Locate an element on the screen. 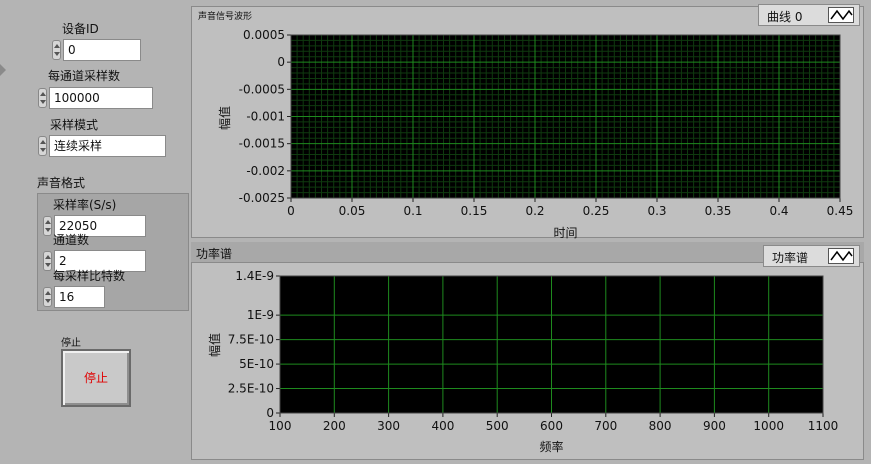 This screenshot has width=871, height=464. x-tick-label: 900 is located at coordinates (714, 426).